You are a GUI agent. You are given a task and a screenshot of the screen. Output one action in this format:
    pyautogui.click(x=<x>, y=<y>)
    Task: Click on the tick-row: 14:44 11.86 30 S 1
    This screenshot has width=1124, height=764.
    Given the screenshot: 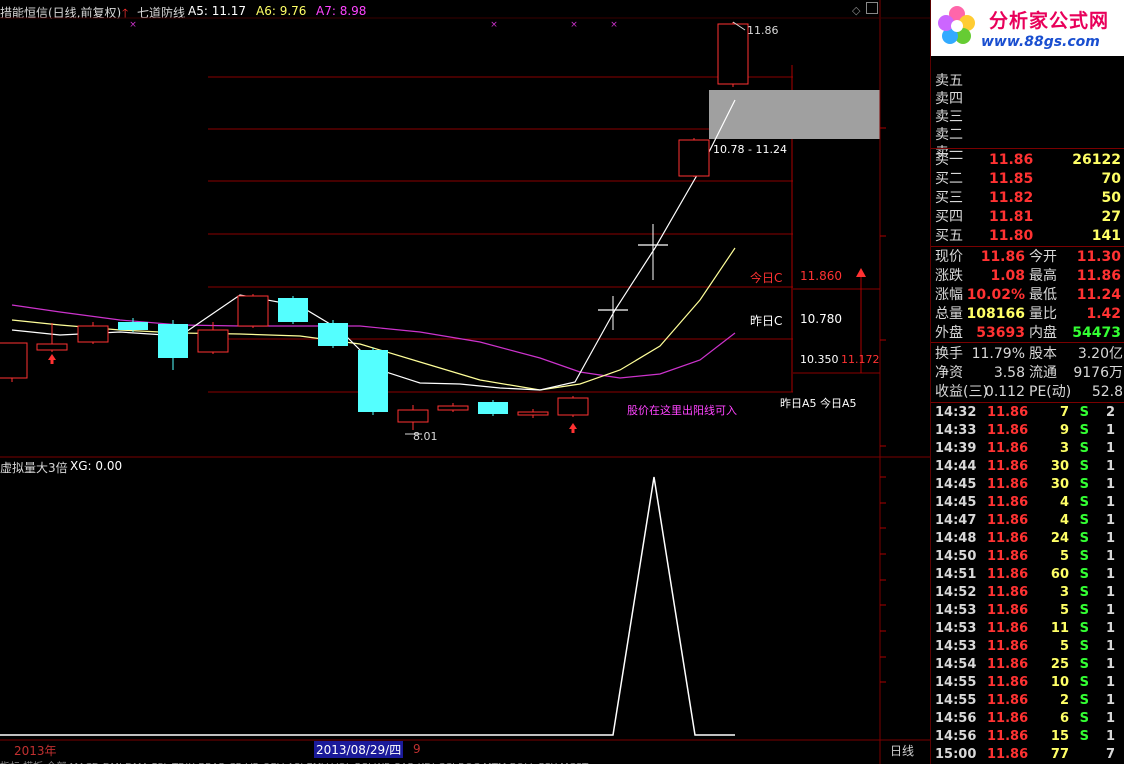 What is the action you would take?
    pyautogui.click(x=1024, y=467)
    